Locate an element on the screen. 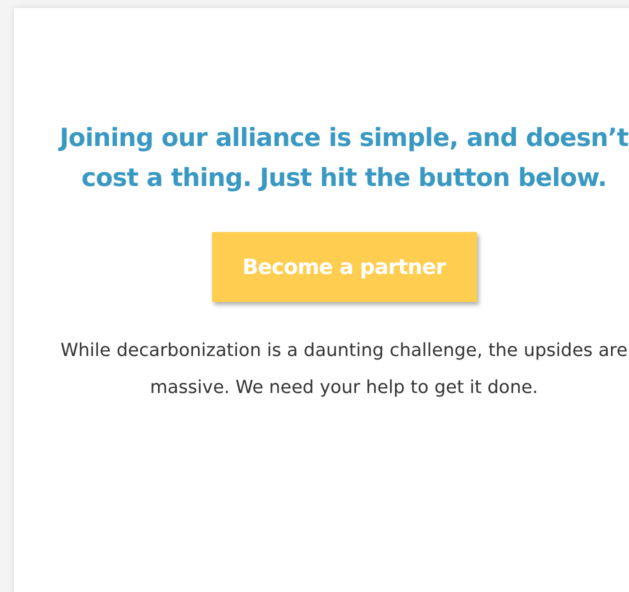  body-text: While decarbonization is a daunting challenge, the upsides are massive. We need your help to get it done. is located at coordinates (344, 369).